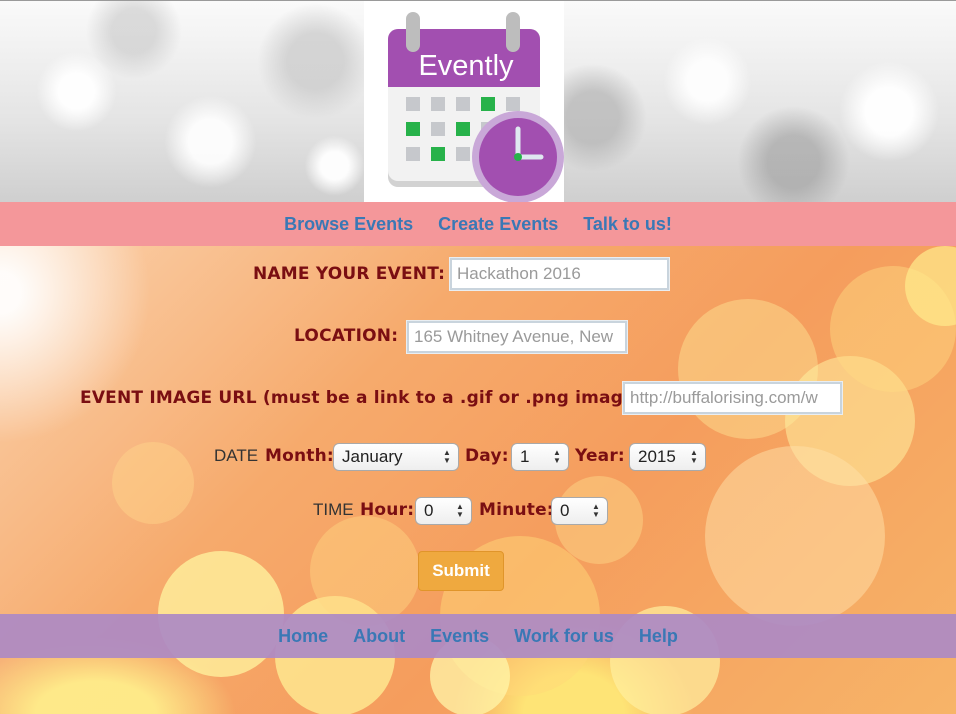 The image size is (956, 714). Describe the element at coordinates (461, 571) in the screenshot. I see `submit-button: Submit` at that location.